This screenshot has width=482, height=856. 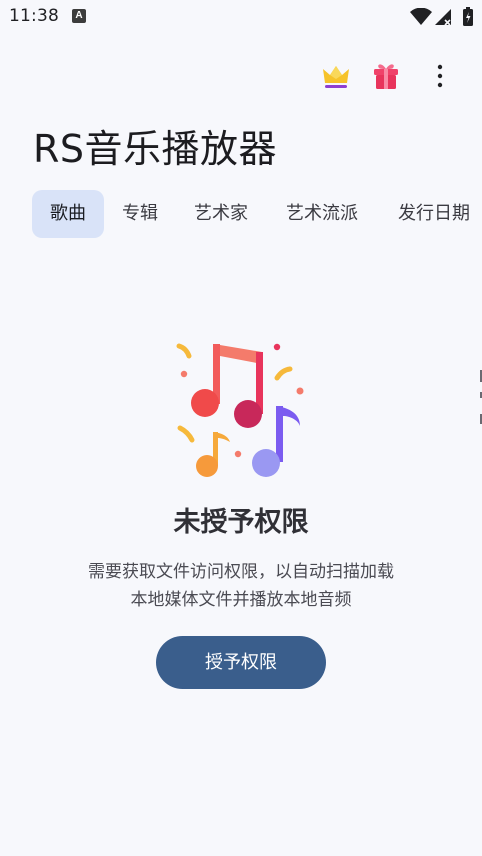 I want to click on music-notes-icon, so click(x=240, y=410).